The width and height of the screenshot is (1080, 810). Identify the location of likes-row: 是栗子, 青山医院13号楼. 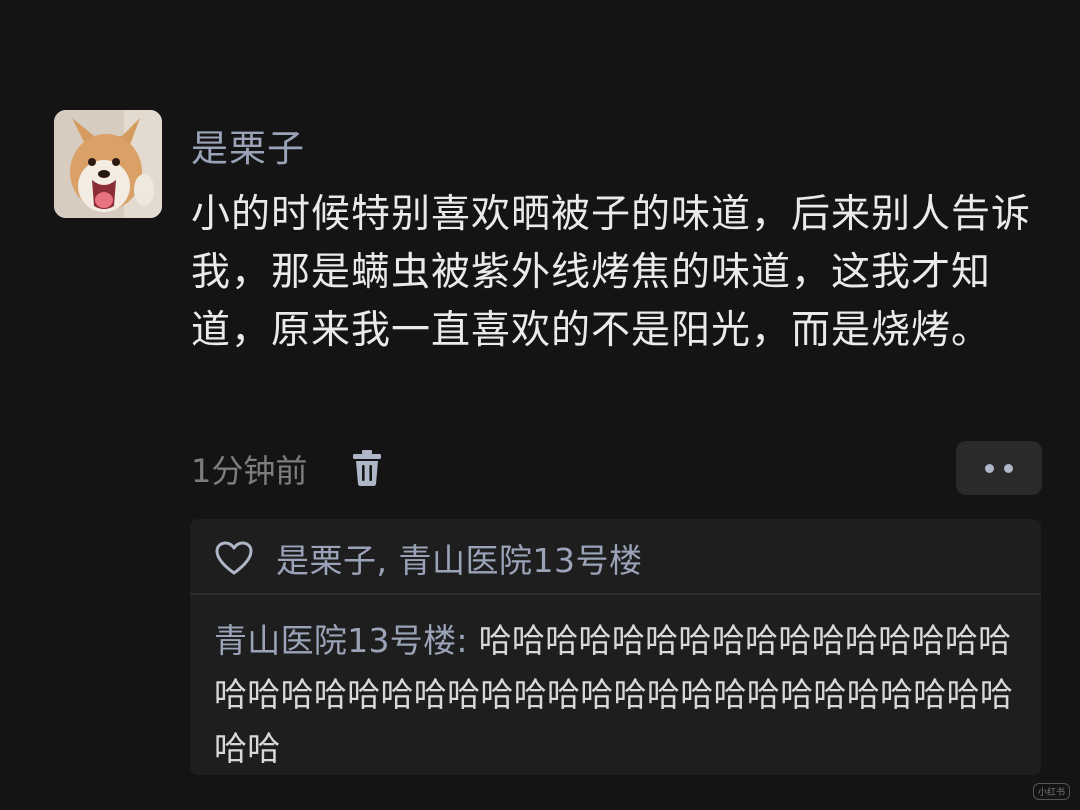
(428, 558).